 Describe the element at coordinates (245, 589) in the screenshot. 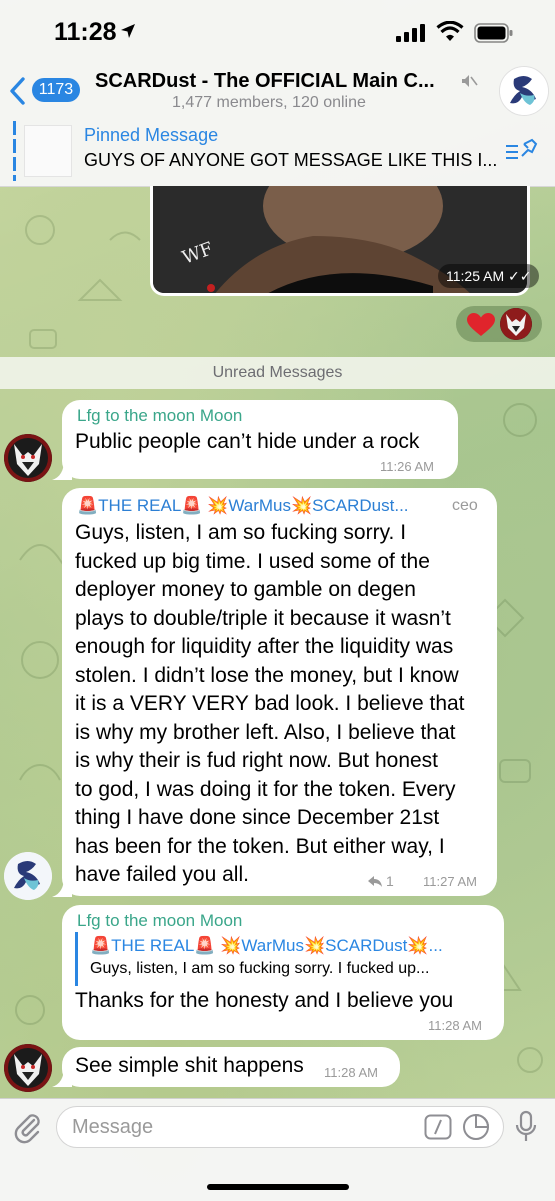

I see `message-line: deployer money to gamble on degen` at that location.